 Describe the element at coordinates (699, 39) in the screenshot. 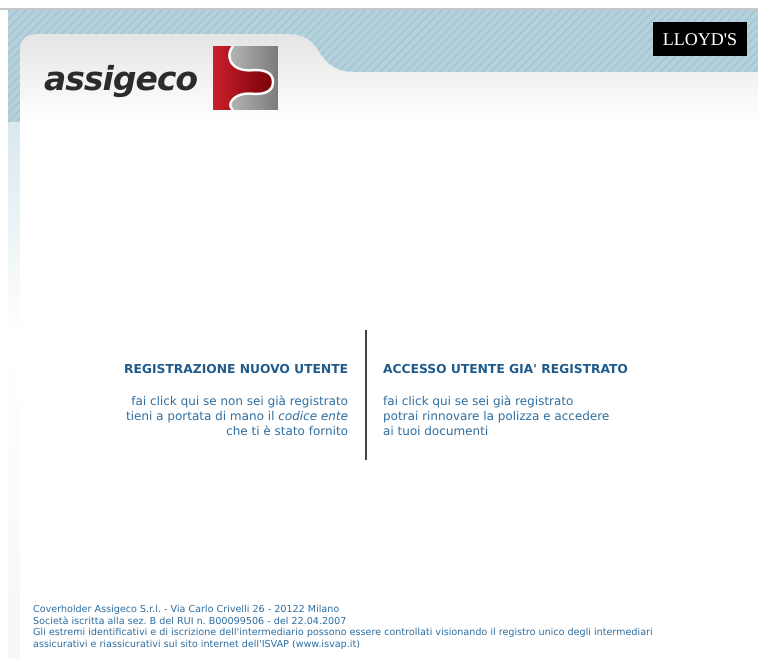

I see `partner-badge: LLOYD'S` at that location.